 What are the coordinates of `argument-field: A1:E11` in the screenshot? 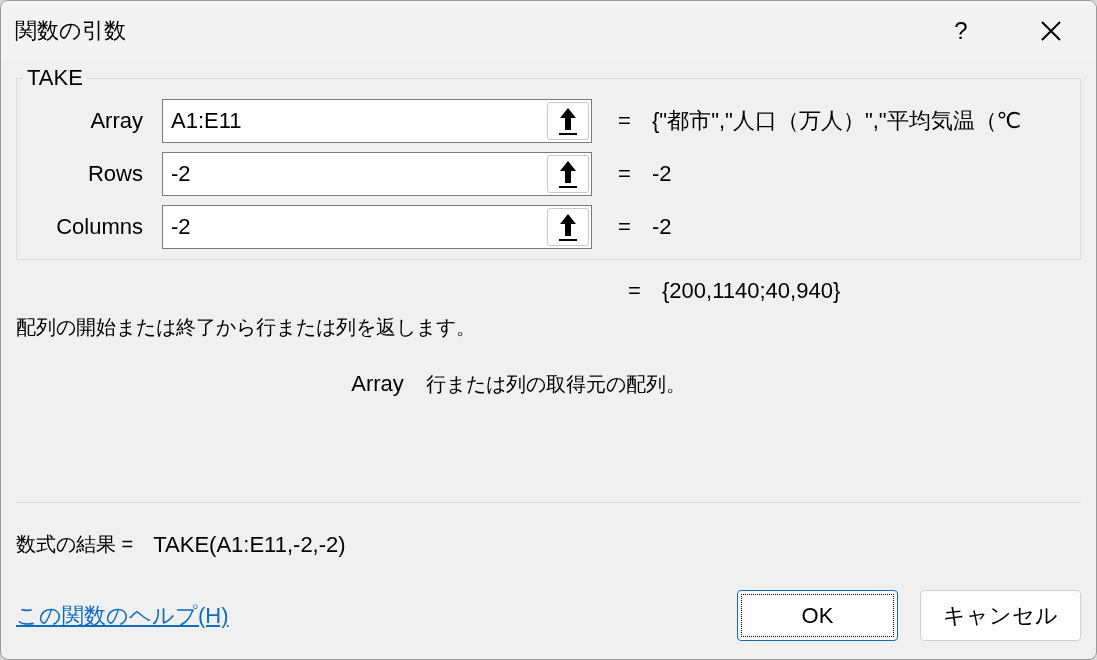 It's located at (377, 121).